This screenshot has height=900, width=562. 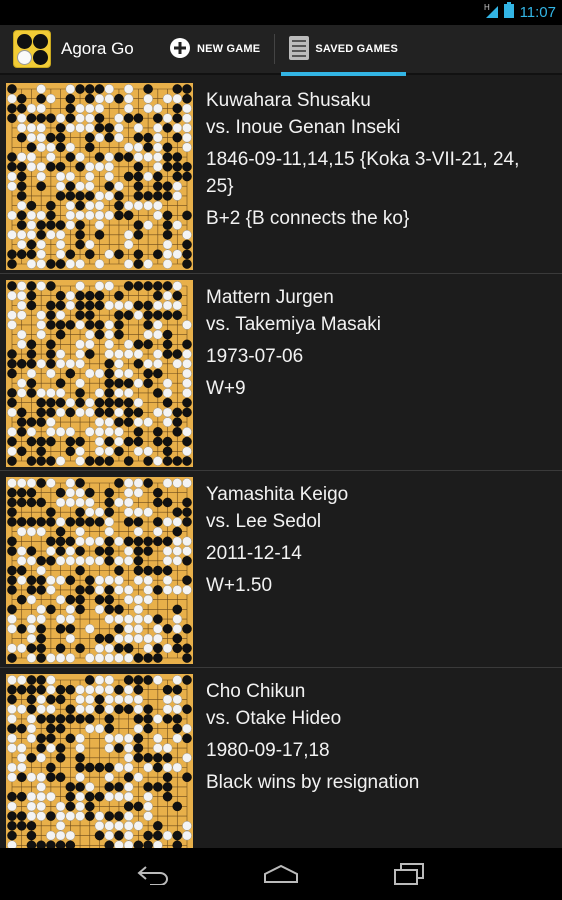 What do you see at coordinates (281, 874) in the screenshot?
I see `home-icon` at bounding box center [281, 874].